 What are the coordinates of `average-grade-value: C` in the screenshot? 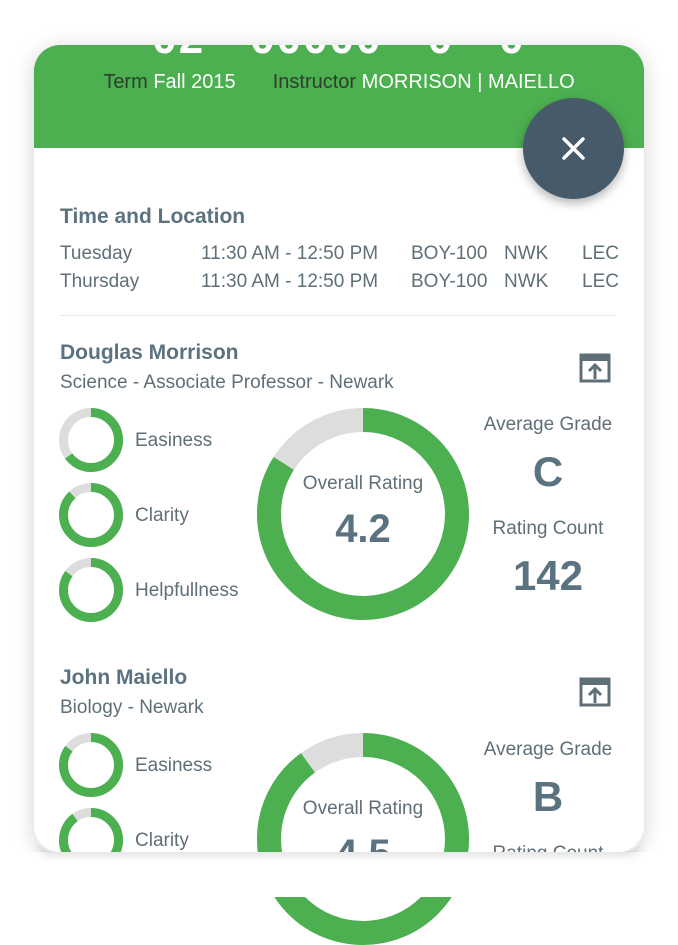 It's located at (548, 471).